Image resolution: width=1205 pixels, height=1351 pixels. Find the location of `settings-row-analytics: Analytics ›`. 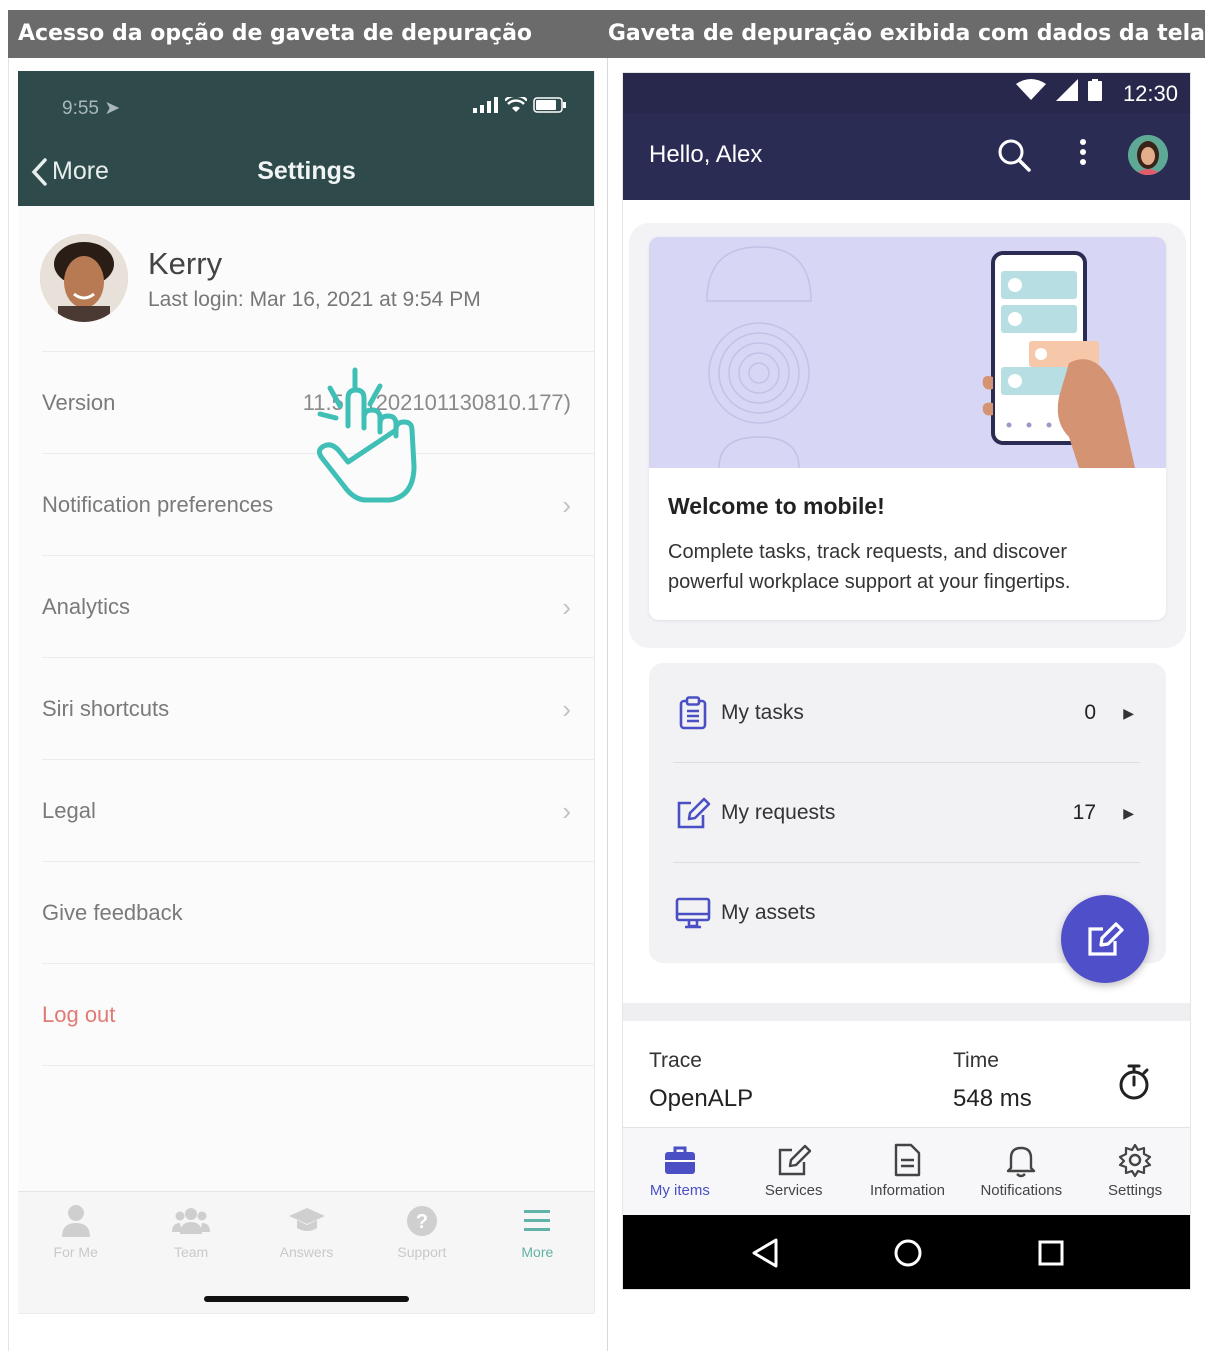

settings-row-analytics: Analytics › is located at coordinates (318, 606).